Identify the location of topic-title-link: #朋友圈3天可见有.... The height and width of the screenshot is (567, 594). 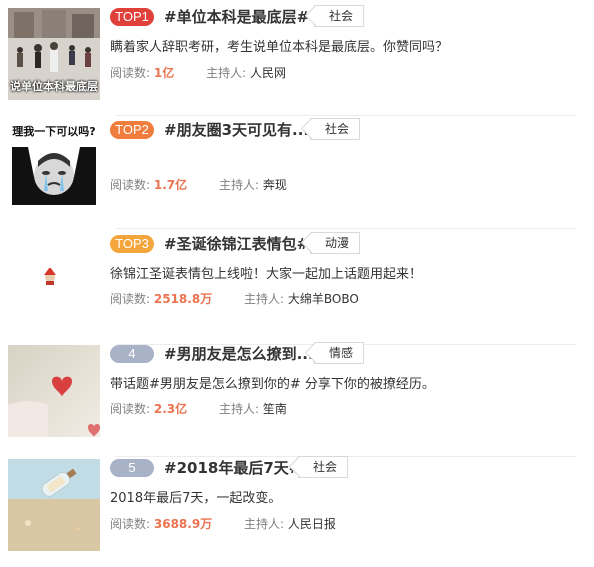
(236, 129).